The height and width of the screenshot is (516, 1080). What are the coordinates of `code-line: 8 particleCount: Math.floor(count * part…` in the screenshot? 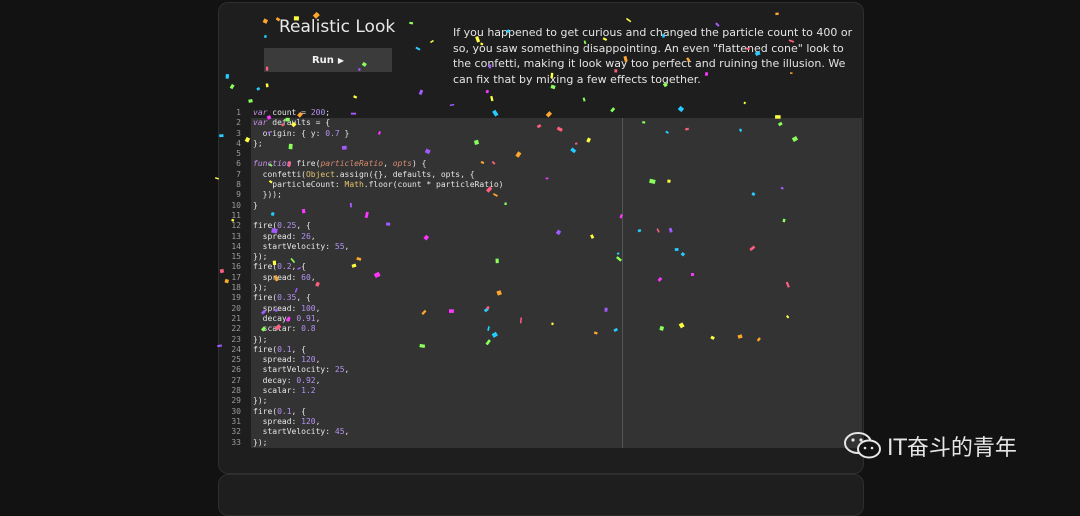 It's located at (540, 185).